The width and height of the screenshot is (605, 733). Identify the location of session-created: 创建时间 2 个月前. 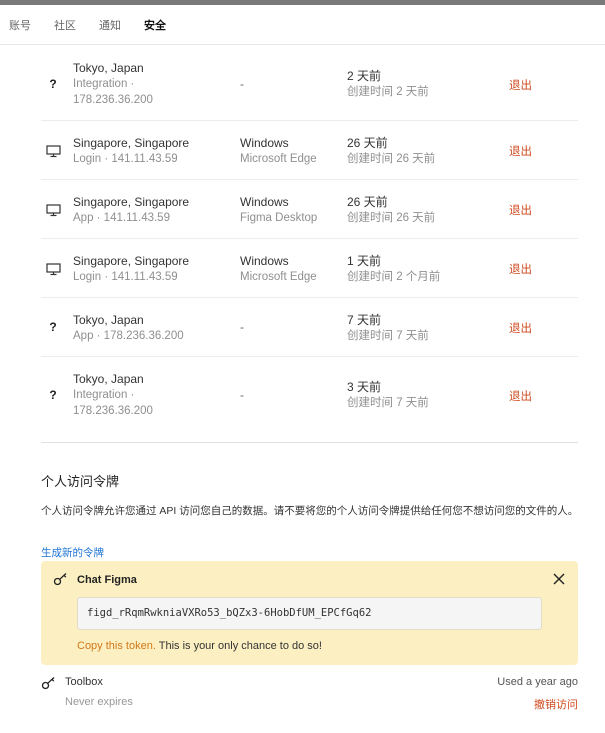
(394, 277).